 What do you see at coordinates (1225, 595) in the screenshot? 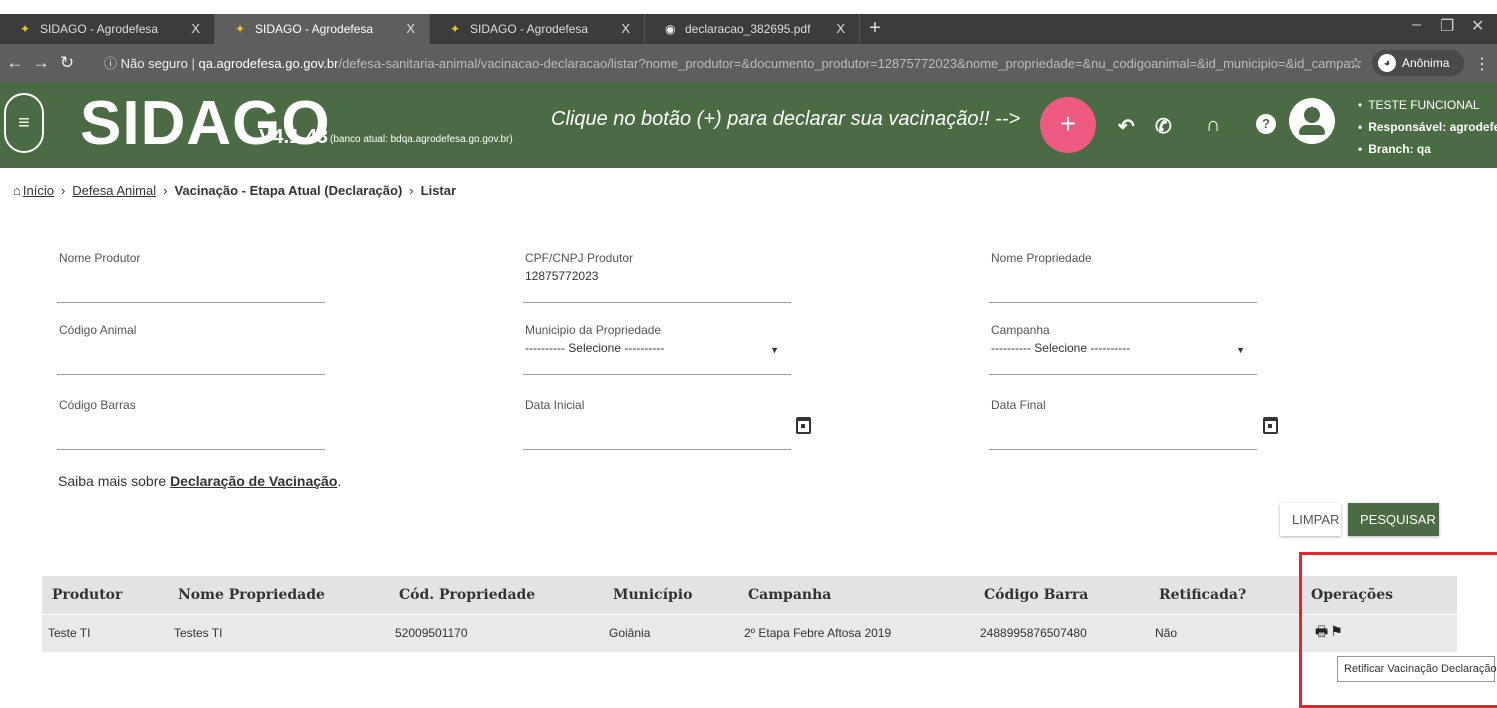
I see `col-retificada: Retificada?` at bounding box center [1225, 595].